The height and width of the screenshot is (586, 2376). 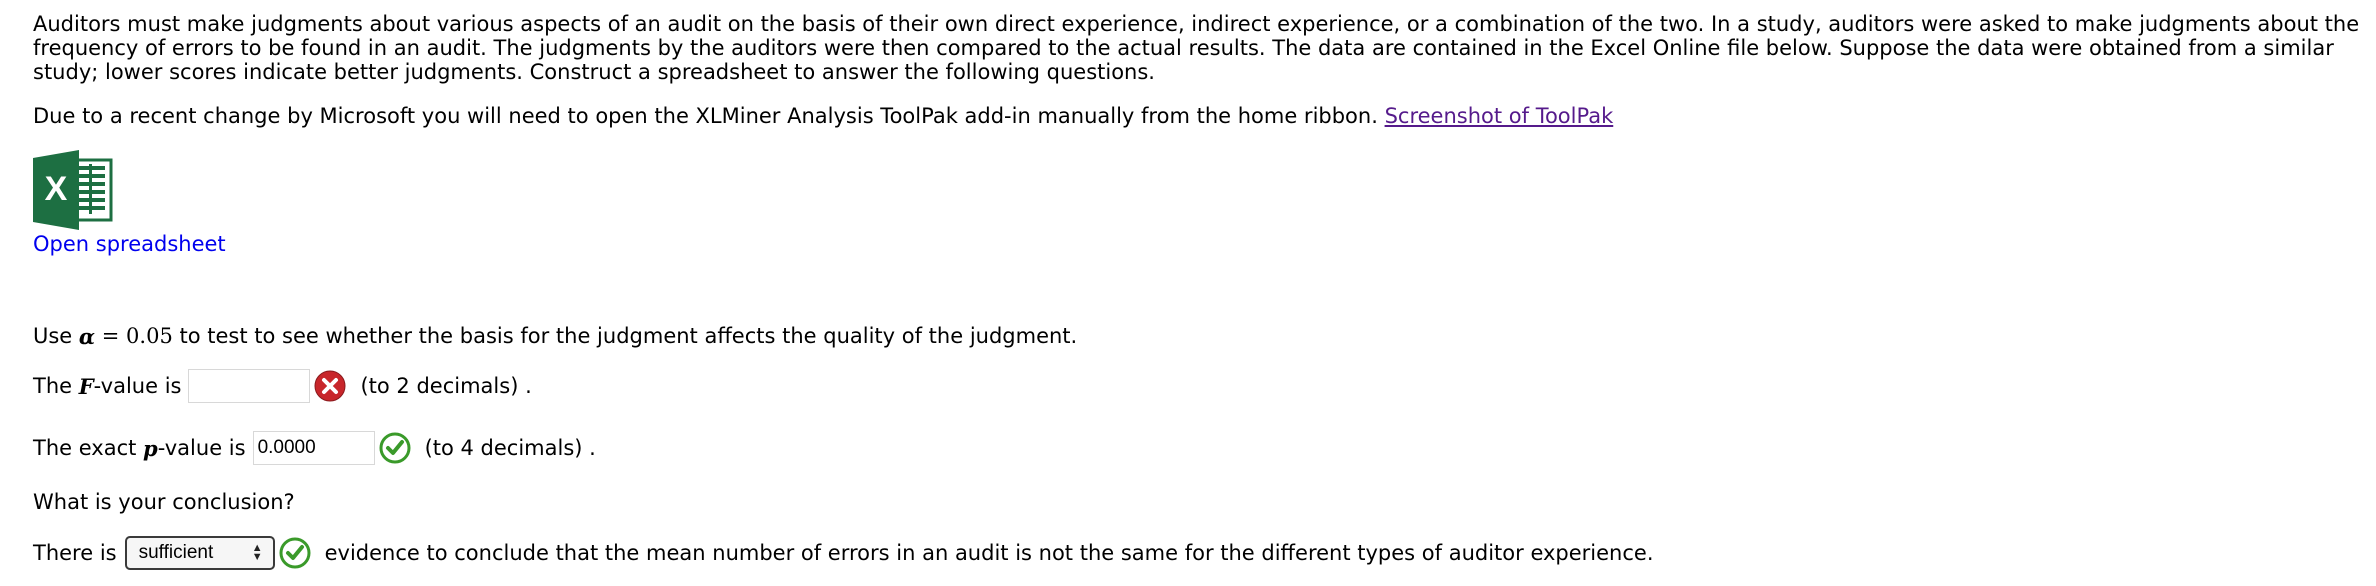 I want to click on evidence-select: sufficient ▲ ▼, so click(x=199, y=553).